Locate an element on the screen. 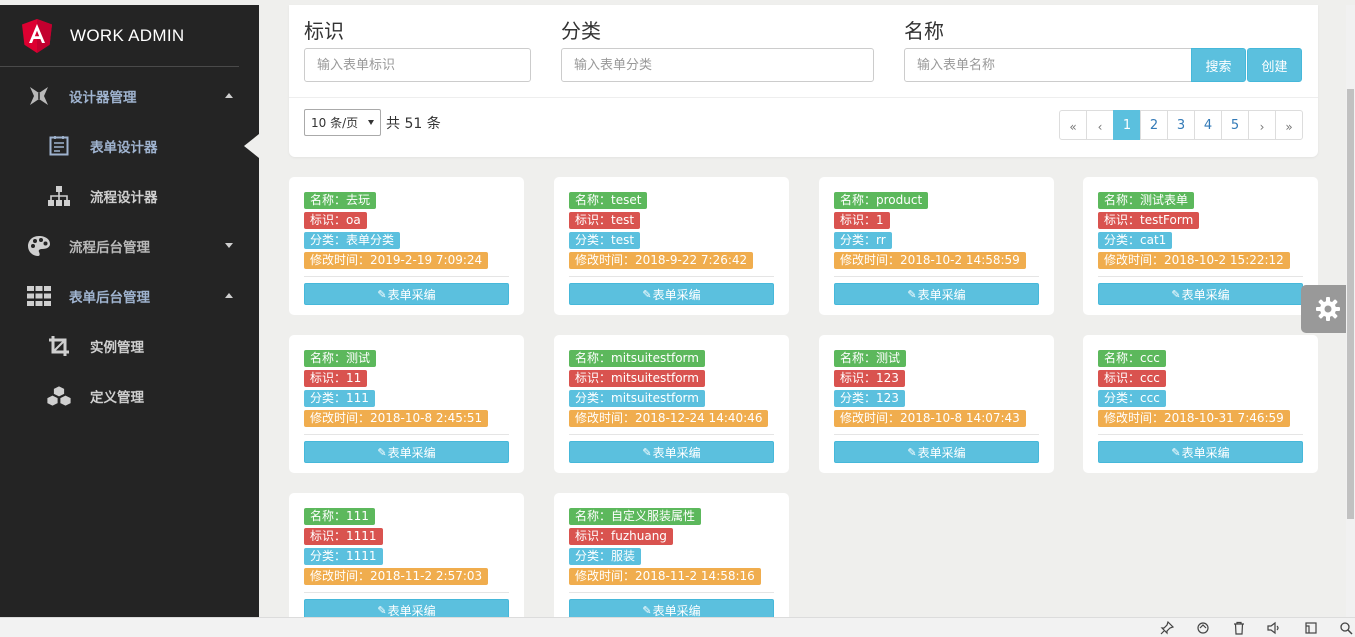 The height and width of the screenshot is (637, 1355). page-button: 3 is located at coordinates (1181, 125).